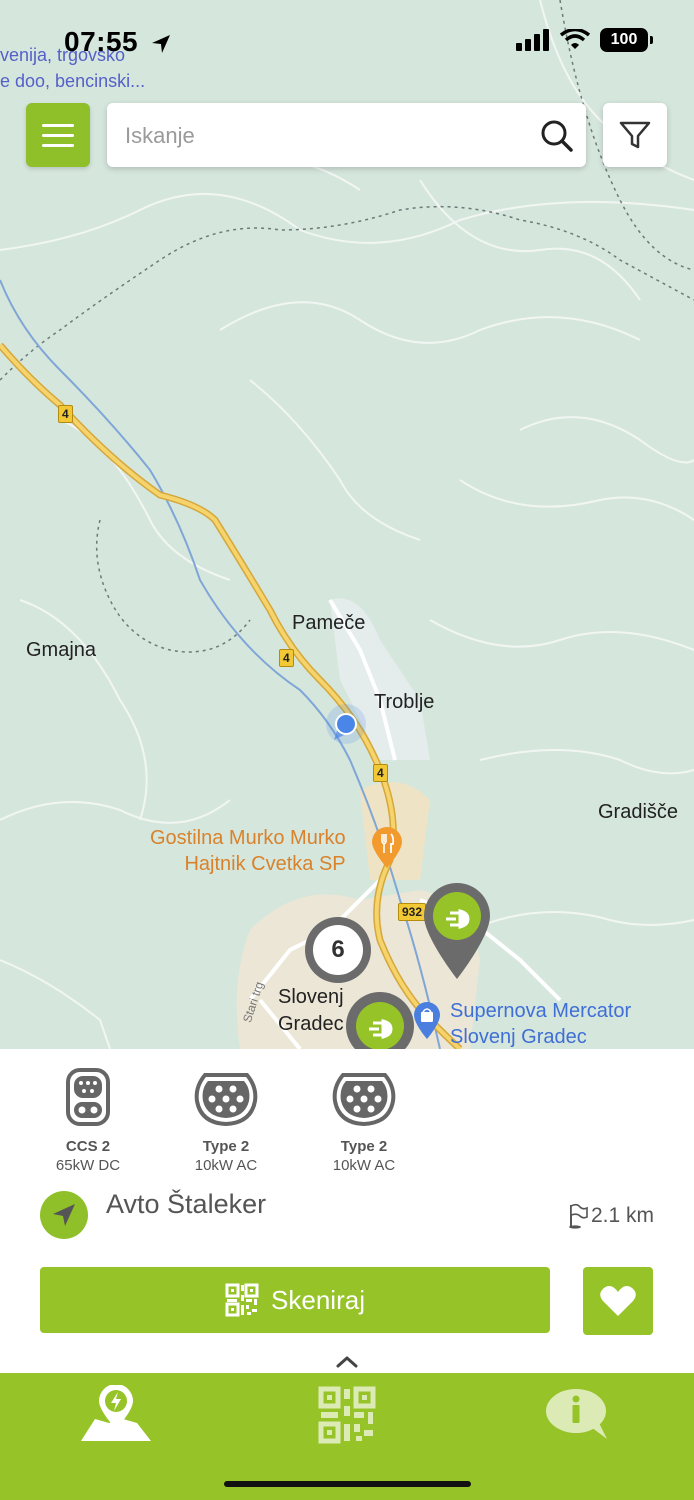 The height and width of the screenshot is (1500, 694). Describe the element at coordinates (622, 1215) in the screenshot. I see `distance-text: 2.1 km` at that location.